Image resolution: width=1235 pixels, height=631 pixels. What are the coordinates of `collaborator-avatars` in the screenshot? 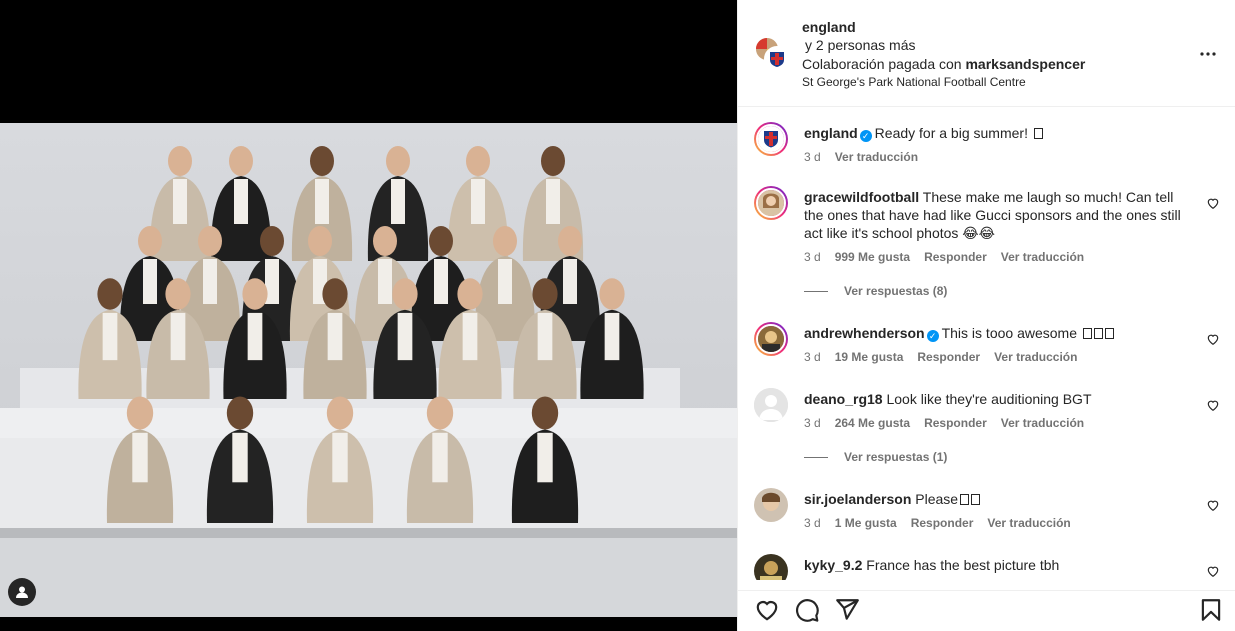 It's located at (772, 54).